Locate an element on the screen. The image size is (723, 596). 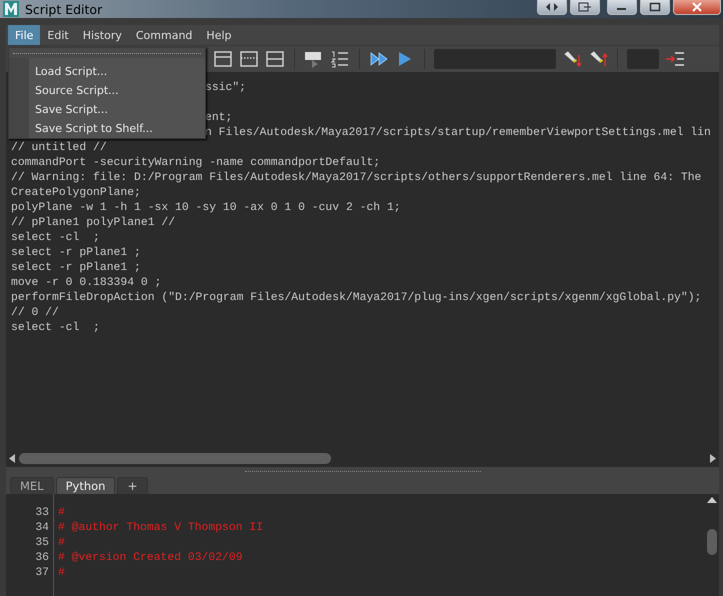
line-number: 35 is located at coordinates (41, 543).